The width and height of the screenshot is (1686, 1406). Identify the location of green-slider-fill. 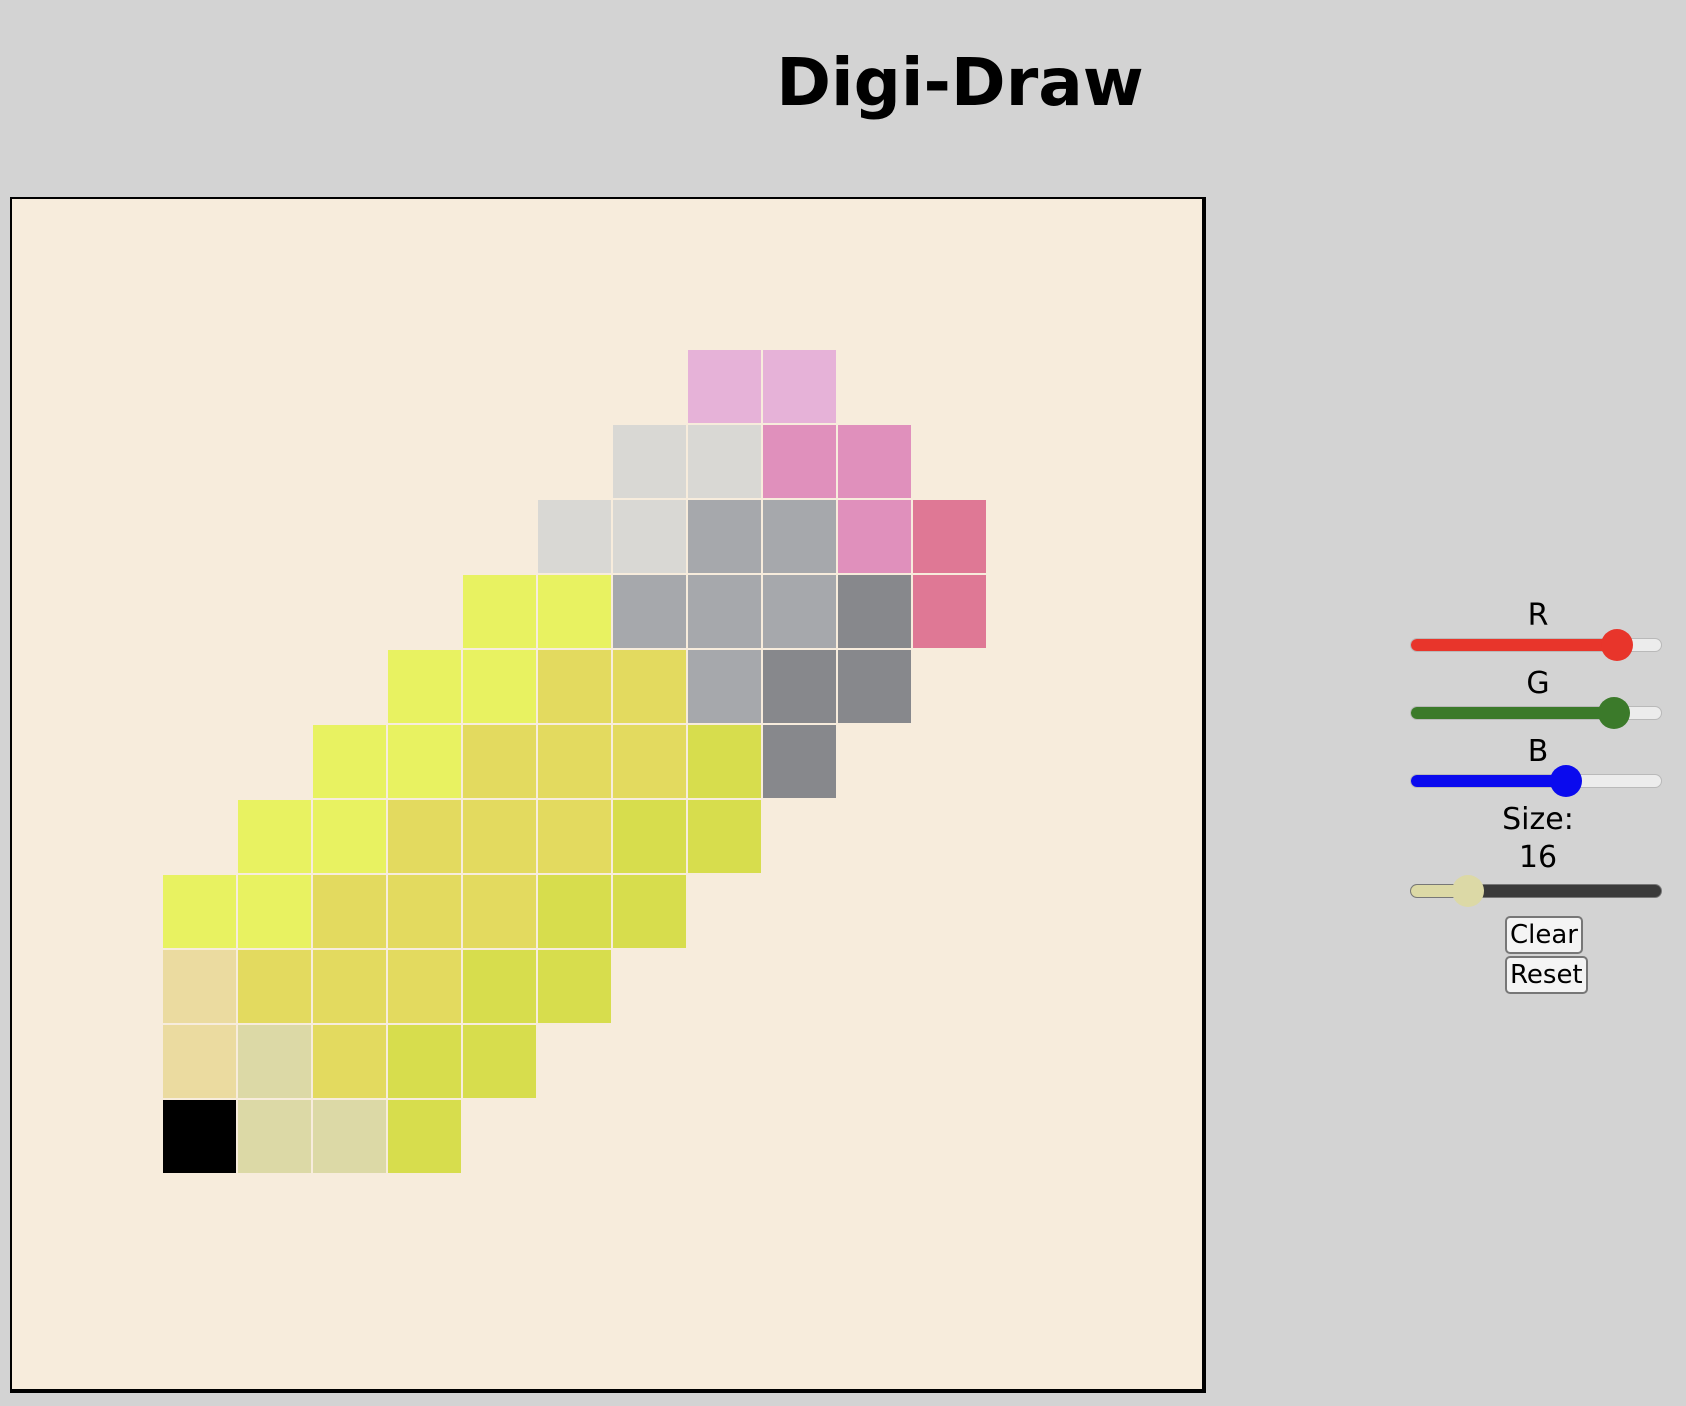
(1513, 713).